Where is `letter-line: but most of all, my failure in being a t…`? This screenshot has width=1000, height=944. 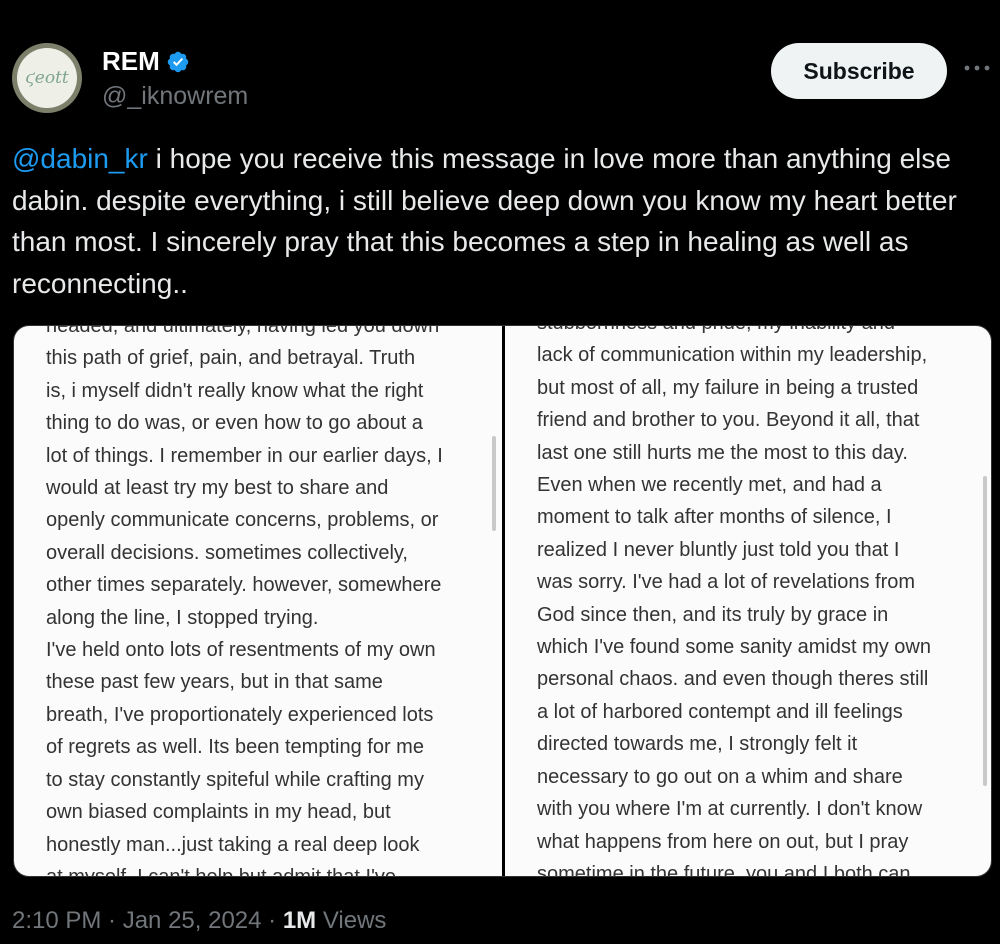 letter-line: but most of all, my failure in being a t… is located at coordinates (728, 387).